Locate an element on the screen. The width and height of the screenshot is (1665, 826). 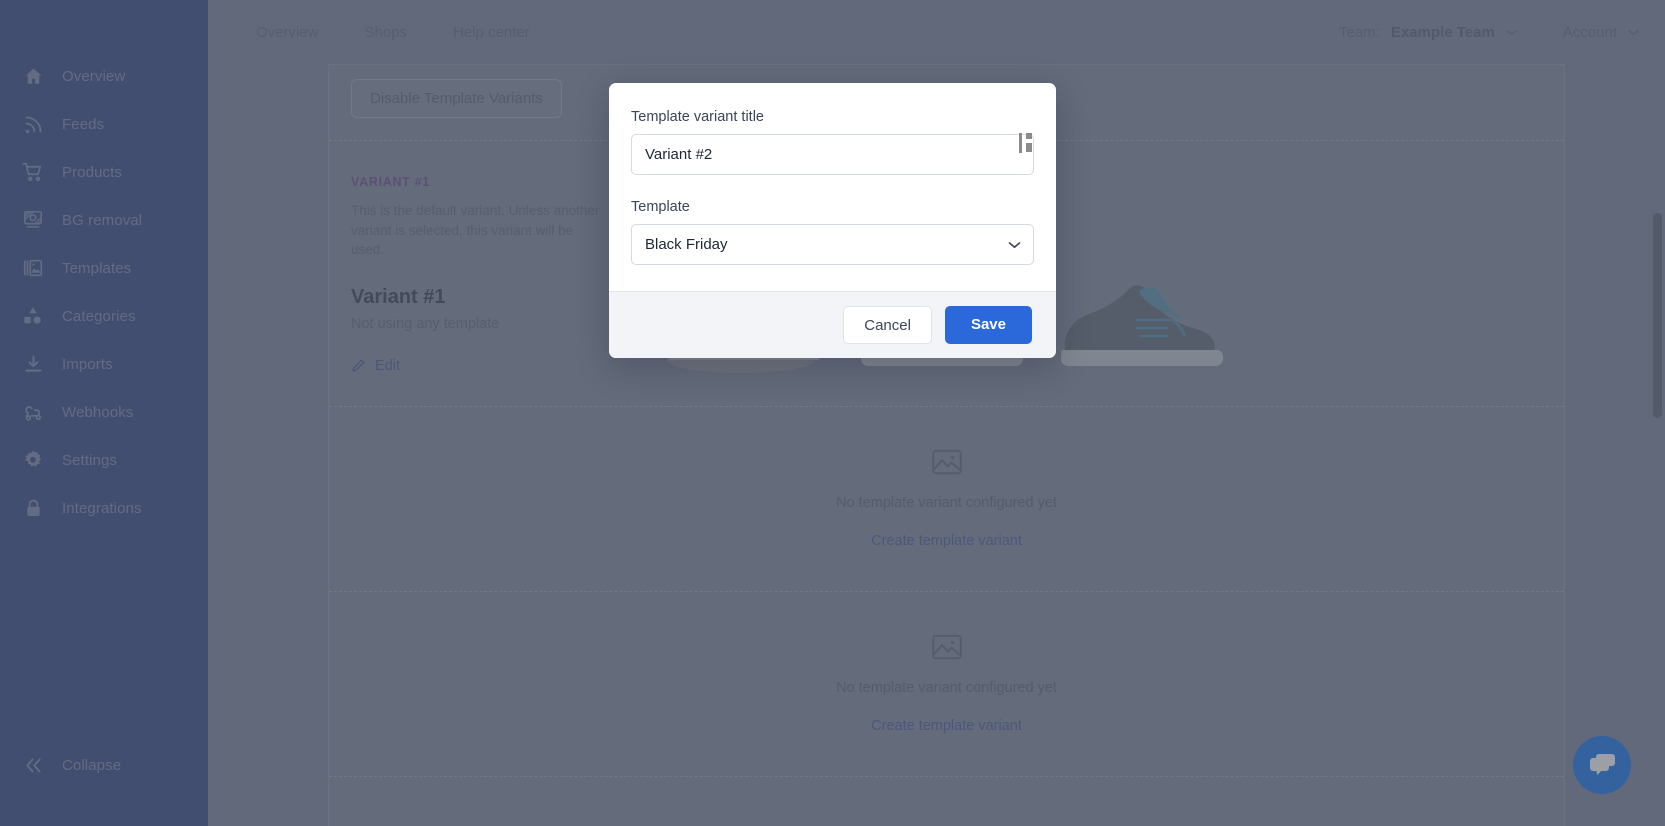
sidebar-collapse-label: Collapse is located at coordinates (92, 765).